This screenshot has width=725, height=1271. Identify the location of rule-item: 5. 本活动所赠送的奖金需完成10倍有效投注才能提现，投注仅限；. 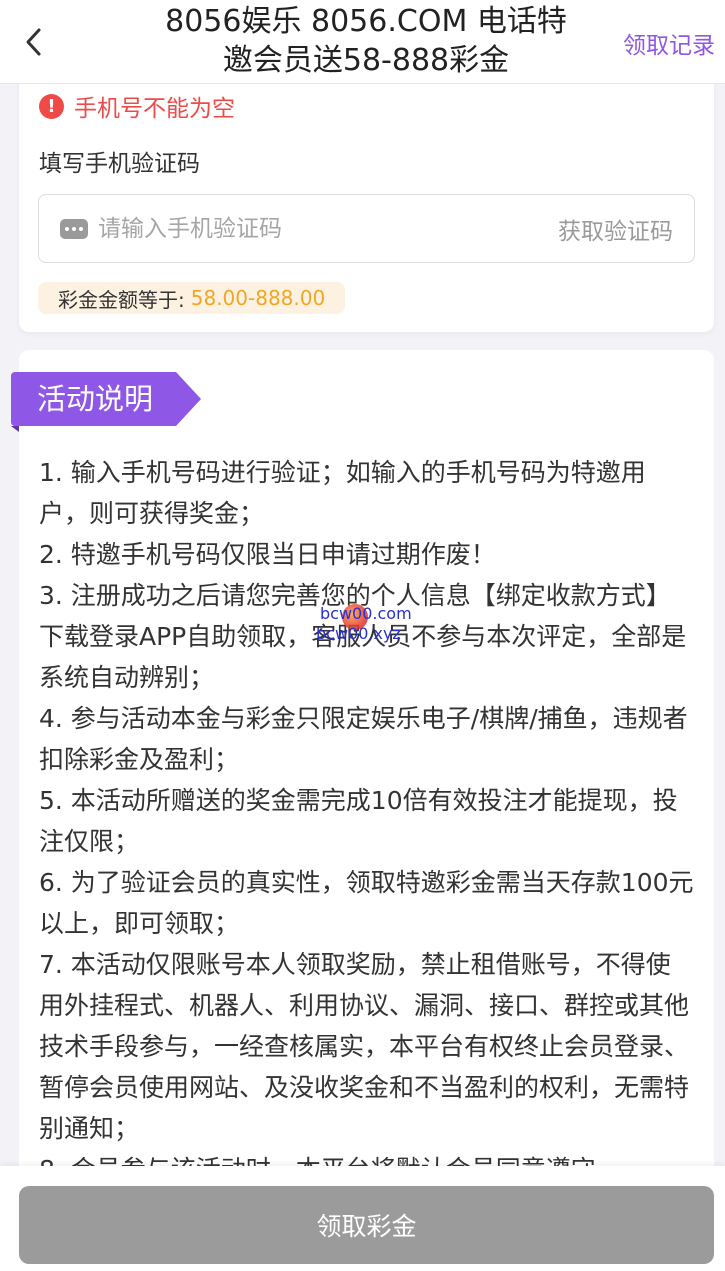
(358, 821).